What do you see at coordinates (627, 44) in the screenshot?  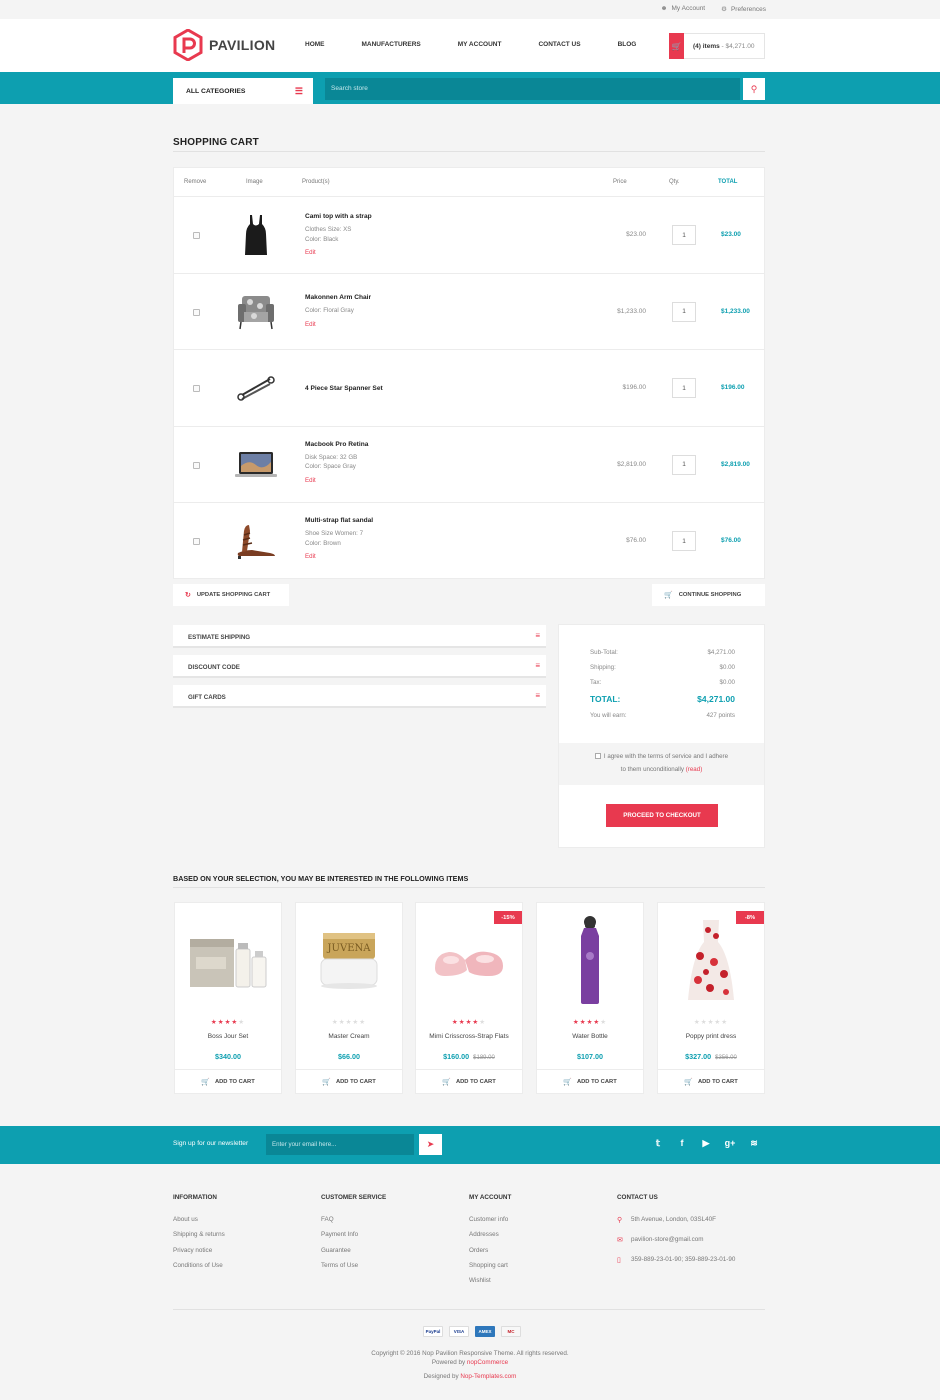 I see `nav-blog: BLOG` at bounding box center [627, 44].